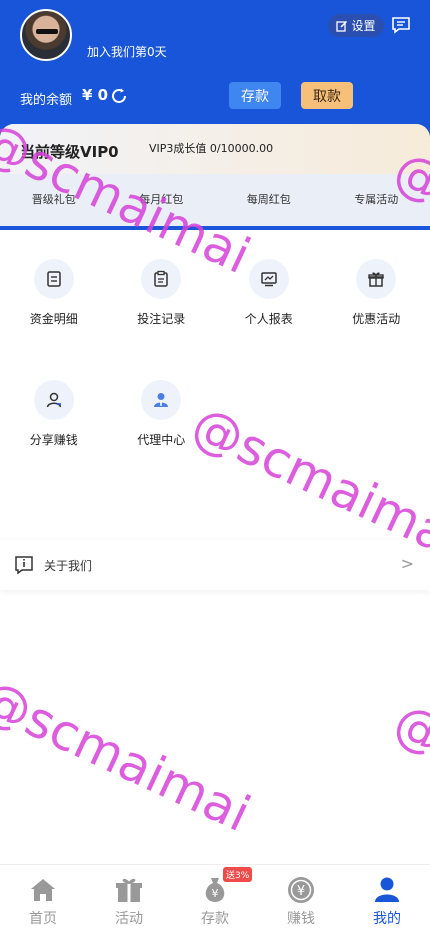  Describe the element at coordinates (129, 890) in the screenshot. I see `gift-box-icon` at that location.